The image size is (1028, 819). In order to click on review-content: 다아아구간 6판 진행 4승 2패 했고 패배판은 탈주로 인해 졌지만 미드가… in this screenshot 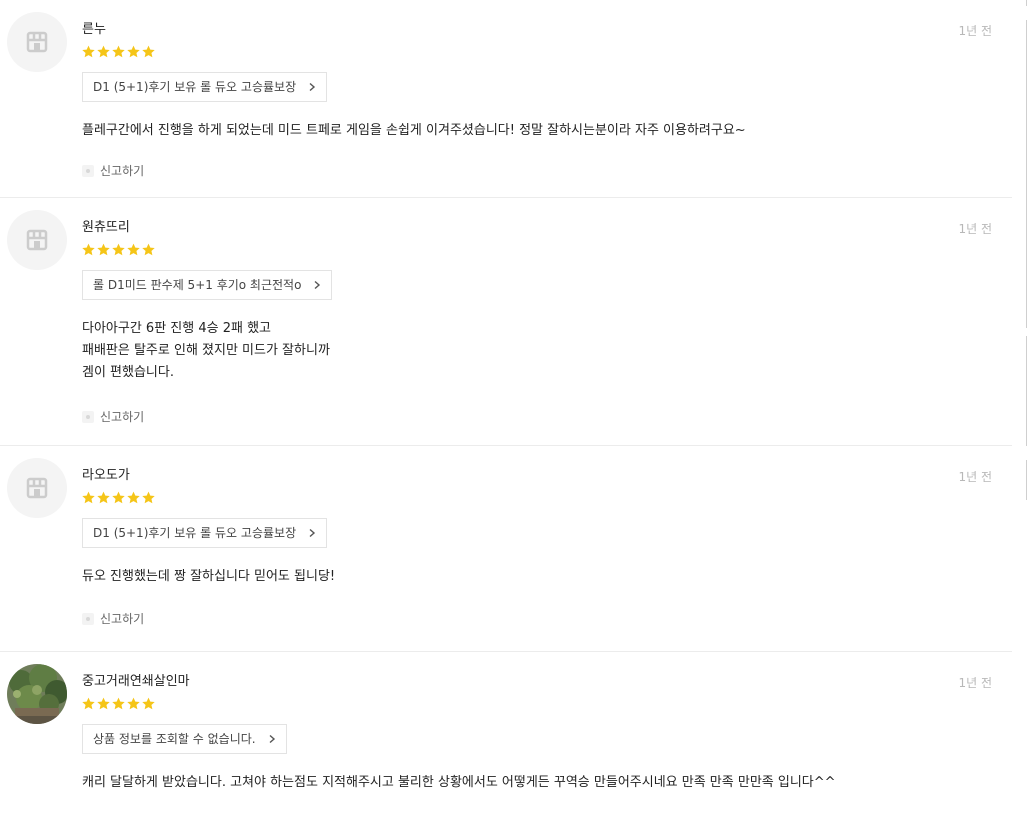, I will do `click(206, 350)`.